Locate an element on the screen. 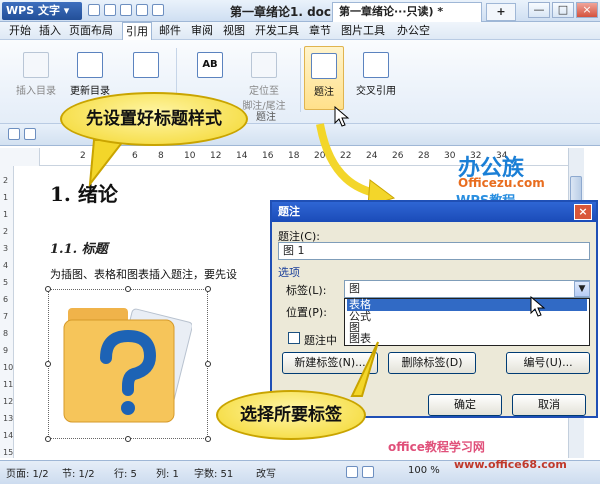  mouse-cursor-icon is located at coordinates (538, 306).